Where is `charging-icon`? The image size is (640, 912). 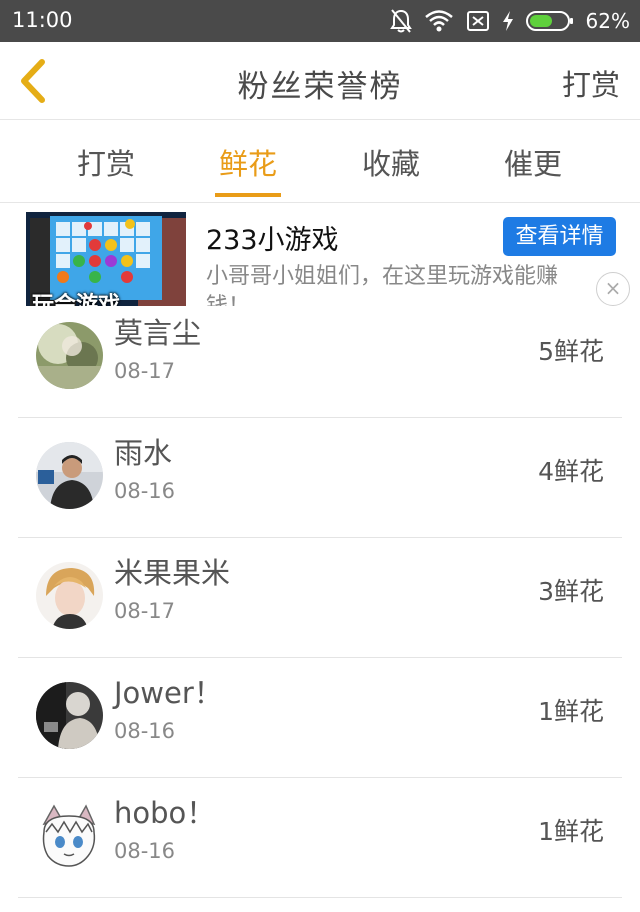
charging-icon is located at coordinates (507, 21).